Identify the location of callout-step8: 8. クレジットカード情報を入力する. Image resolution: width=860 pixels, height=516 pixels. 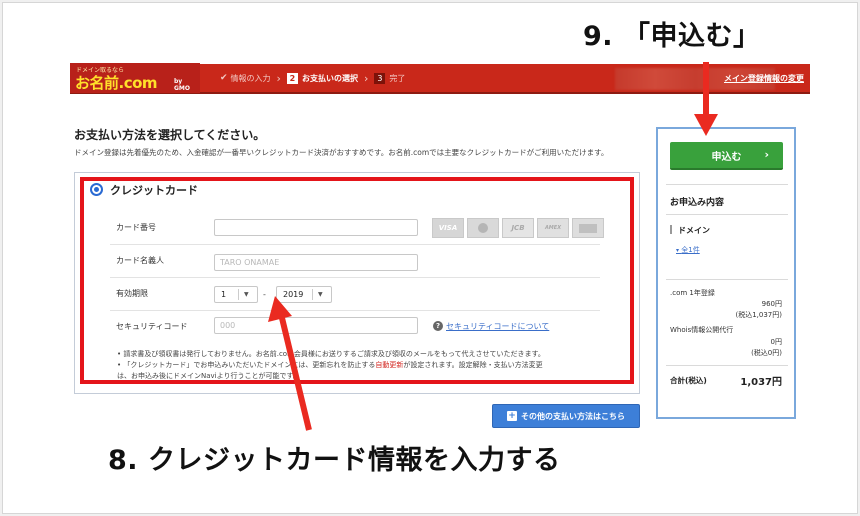
(334, 460).